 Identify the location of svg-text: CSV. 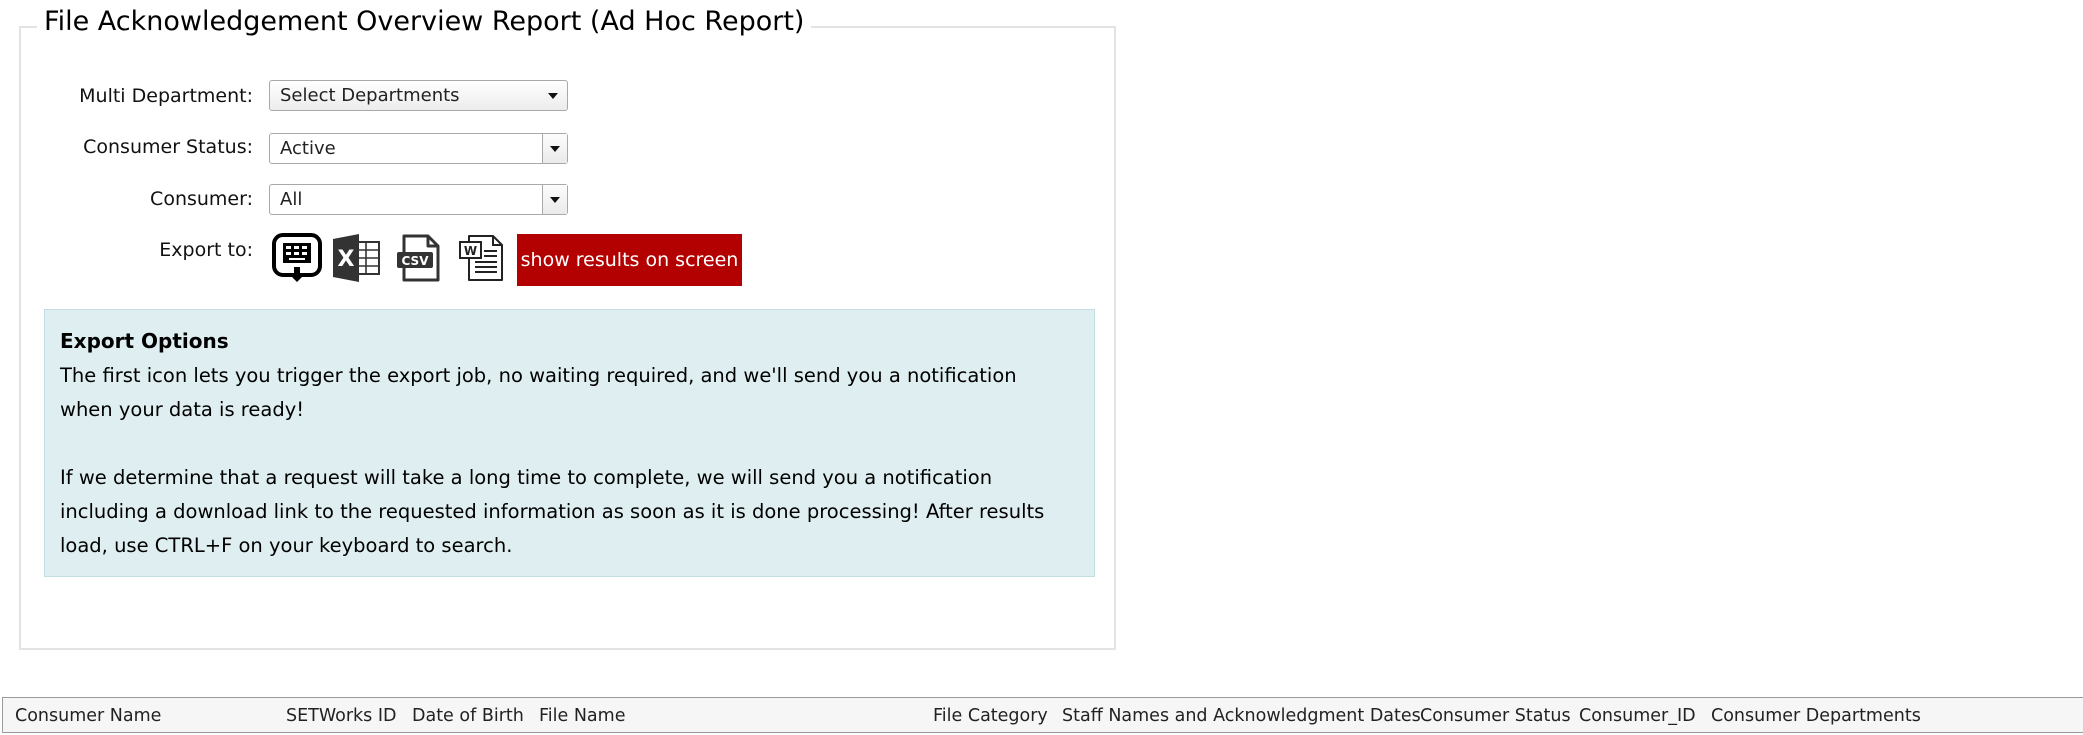
(416, 261).